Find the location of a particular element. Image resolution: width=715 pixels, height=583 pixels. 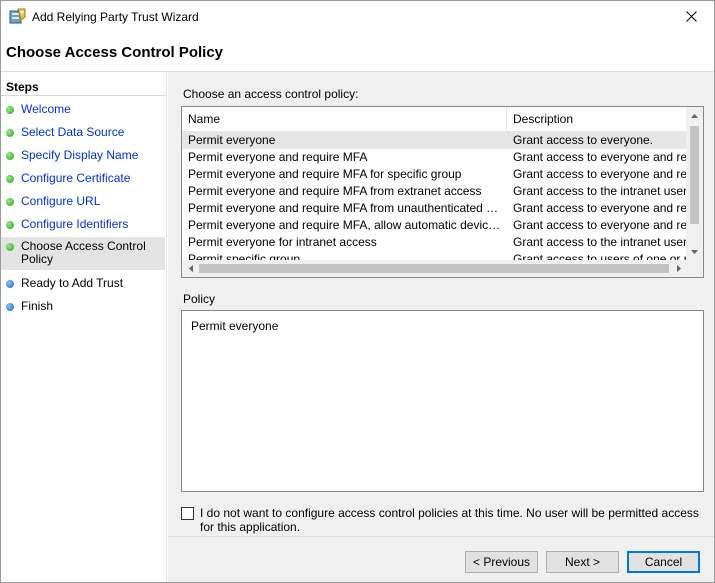

step-specify-display-name: Specify Display Name is located at coordinates (83, 155).